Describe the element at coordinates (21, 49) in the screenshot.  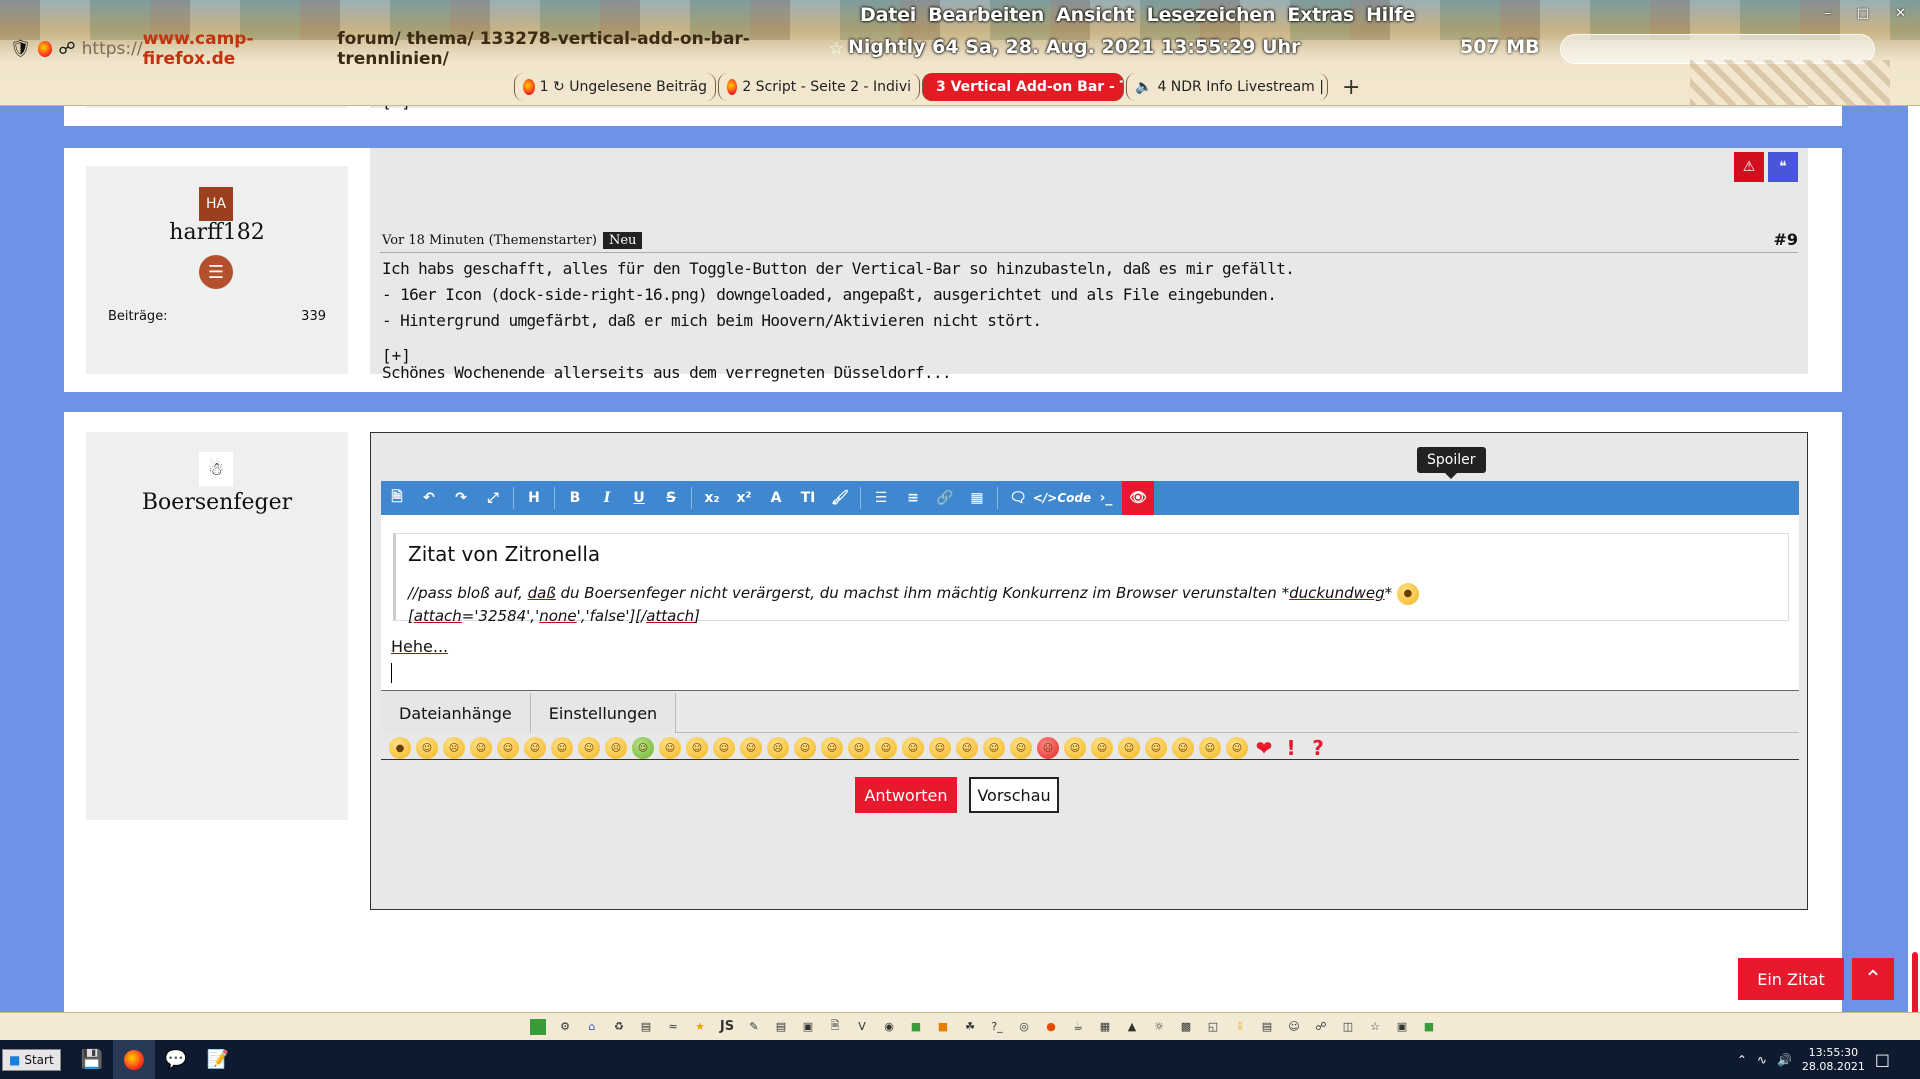
I see `shield-icon: 🛡` at that location.